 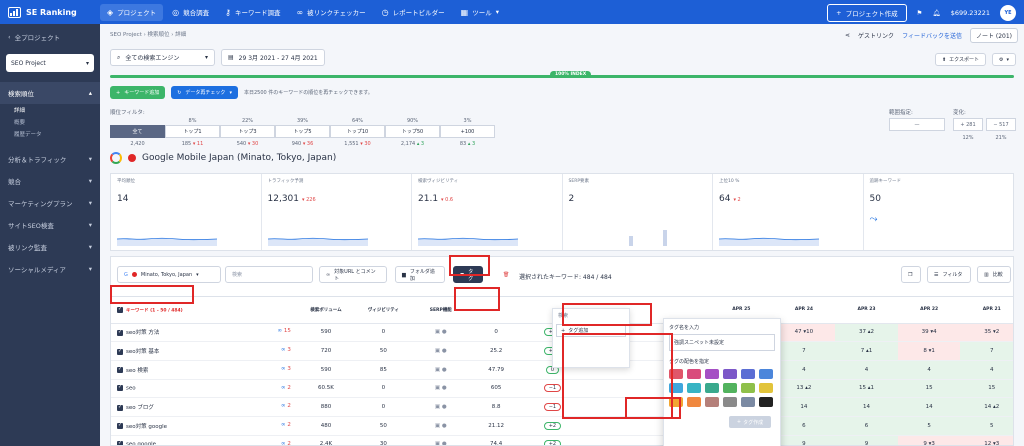 What do you see at coordinates (353, 274) in the screenshot?
I see `url-comment-button: ∞ 対象URL とコメント` at bounding box center [353, 274].